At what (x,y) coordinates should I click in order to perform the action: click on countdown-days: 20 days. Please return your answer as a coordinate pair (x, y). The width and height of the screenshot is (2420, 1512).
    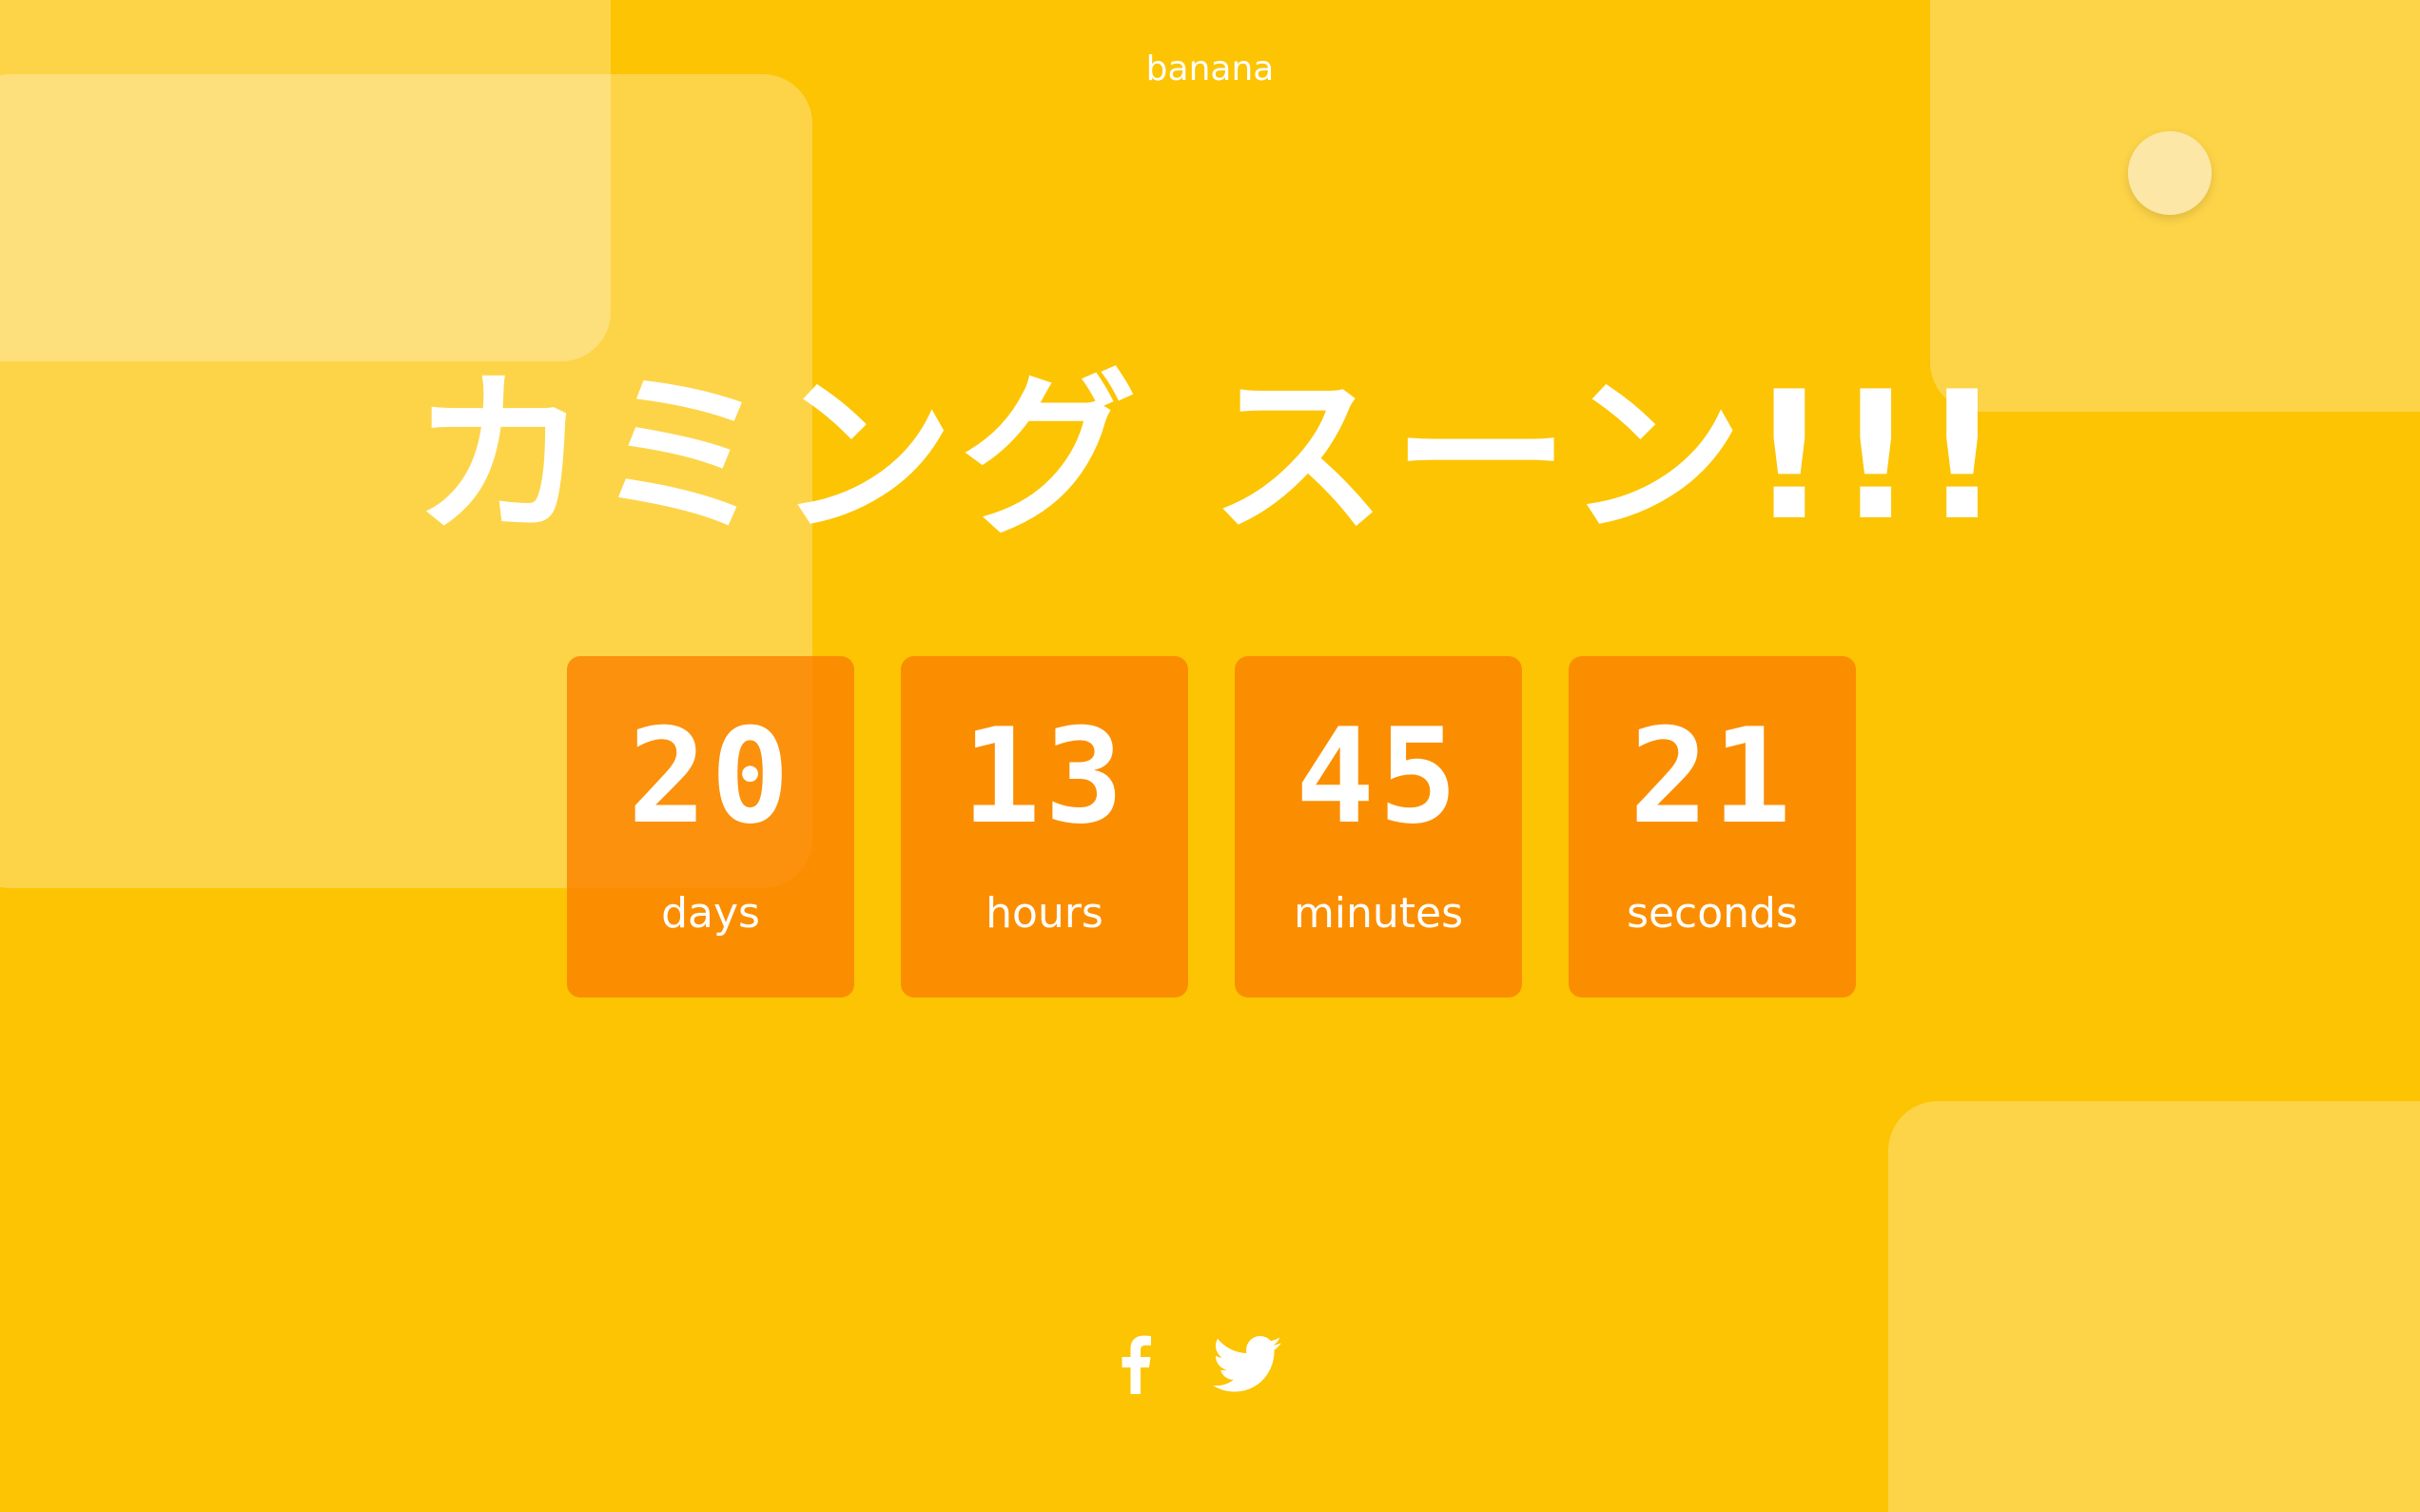
    Looking at the image, I should click on (710, 827).